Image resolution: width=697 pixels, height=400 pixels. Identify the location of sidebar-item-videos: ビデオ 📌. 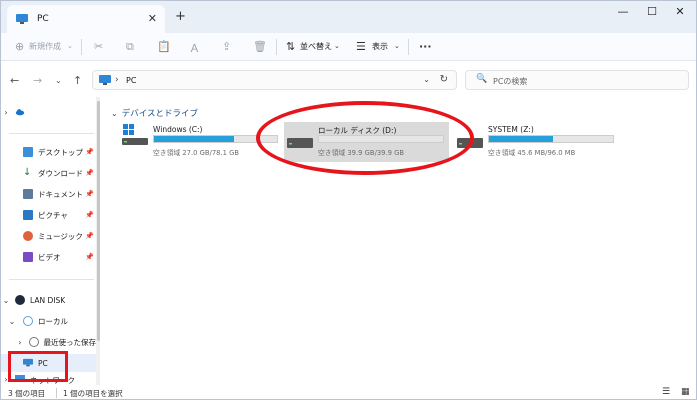
(48, 257).